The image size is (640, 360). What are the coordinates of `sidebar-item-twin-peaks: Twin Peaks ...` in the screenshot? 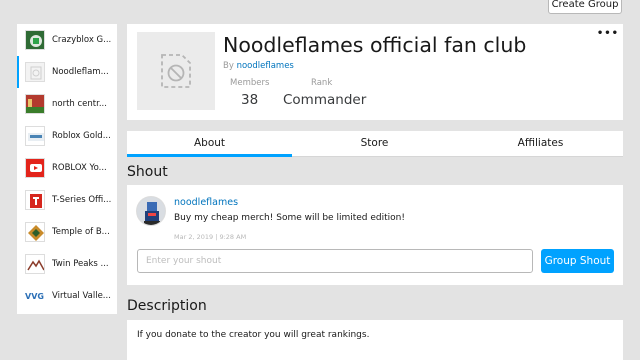 It's located at (67, 264).